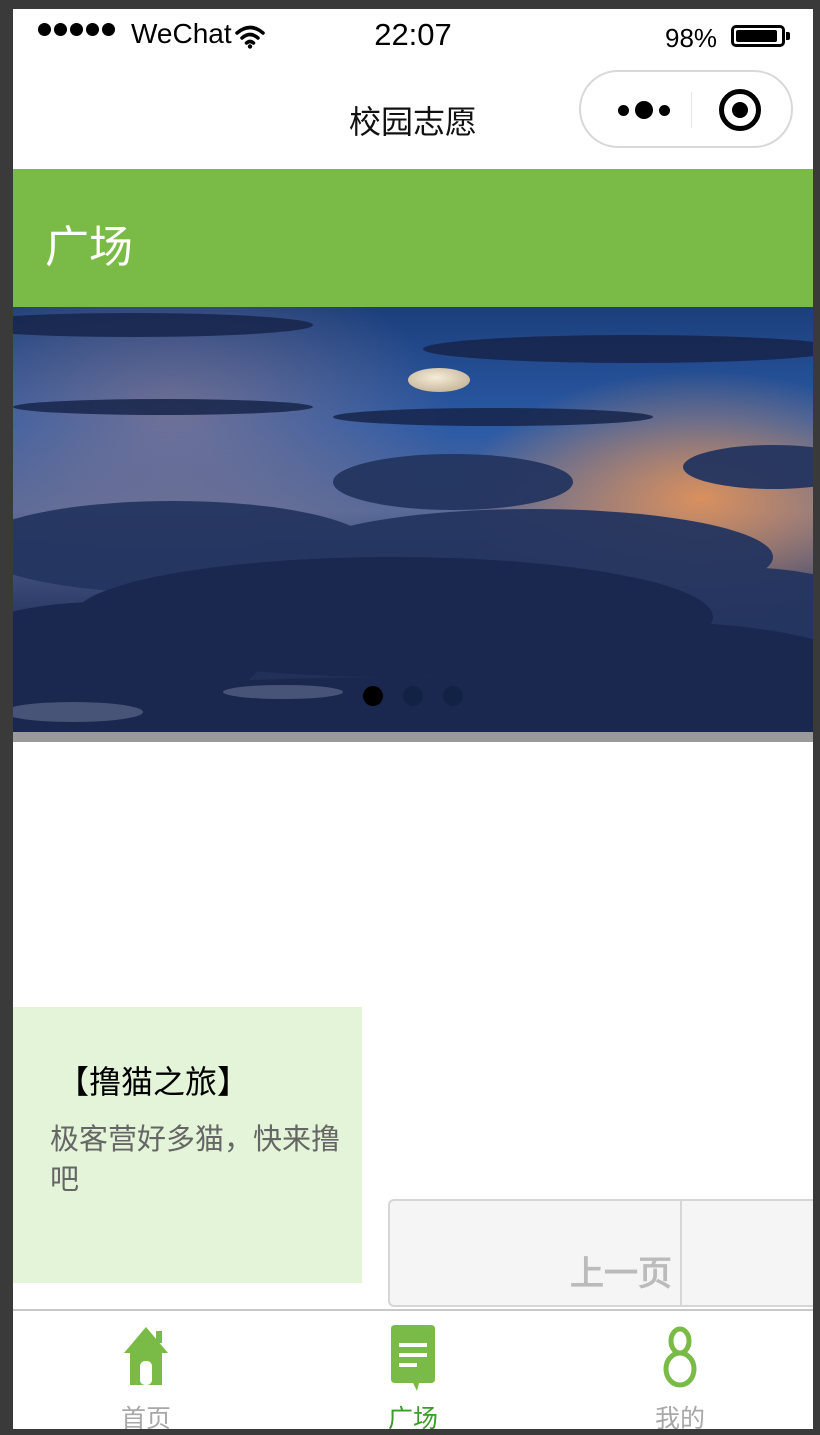  I want to click on capsule-divider, so click(691, 110).